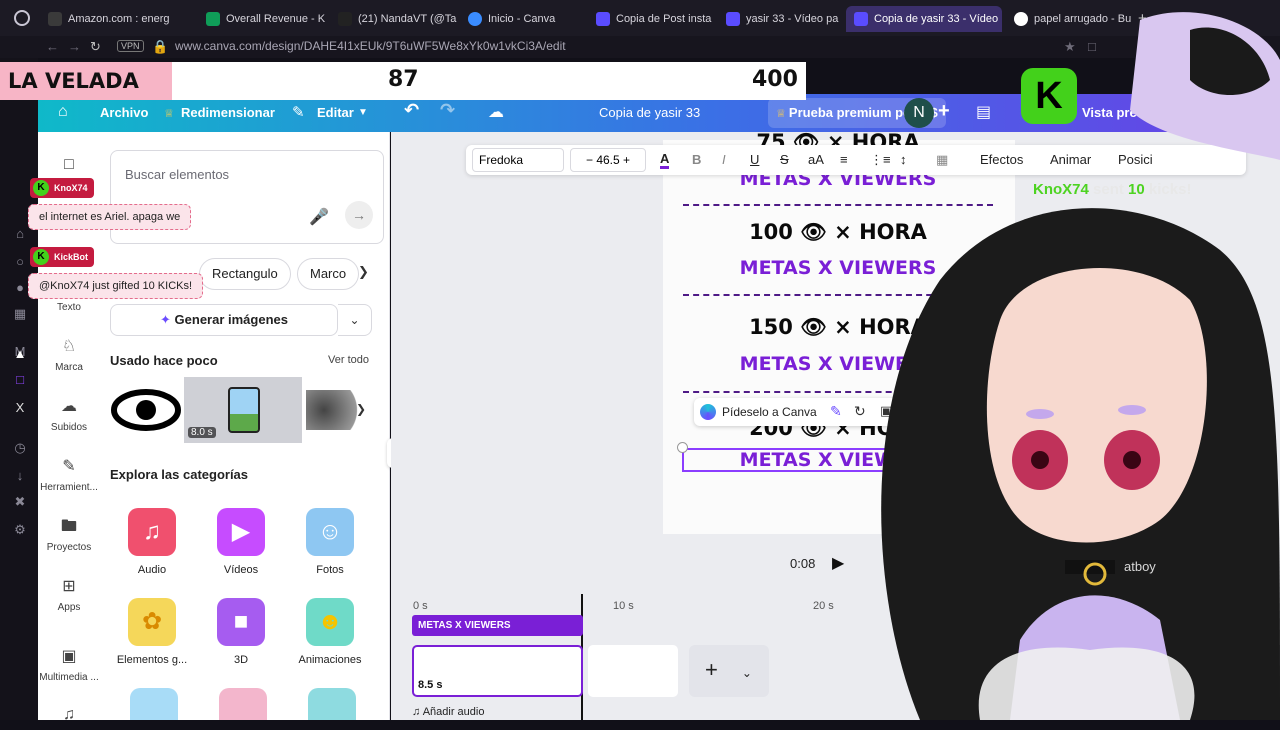 The width and height of the screenshot is (1280, 730). I want to click on play-icon: ▶, so click(838, 563).